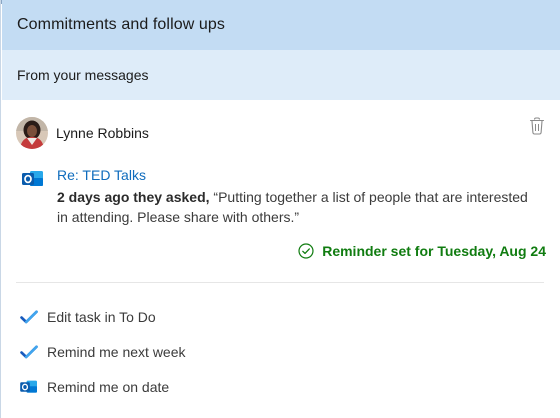  I want to click on section-title: From your messages, so click(83, 75).